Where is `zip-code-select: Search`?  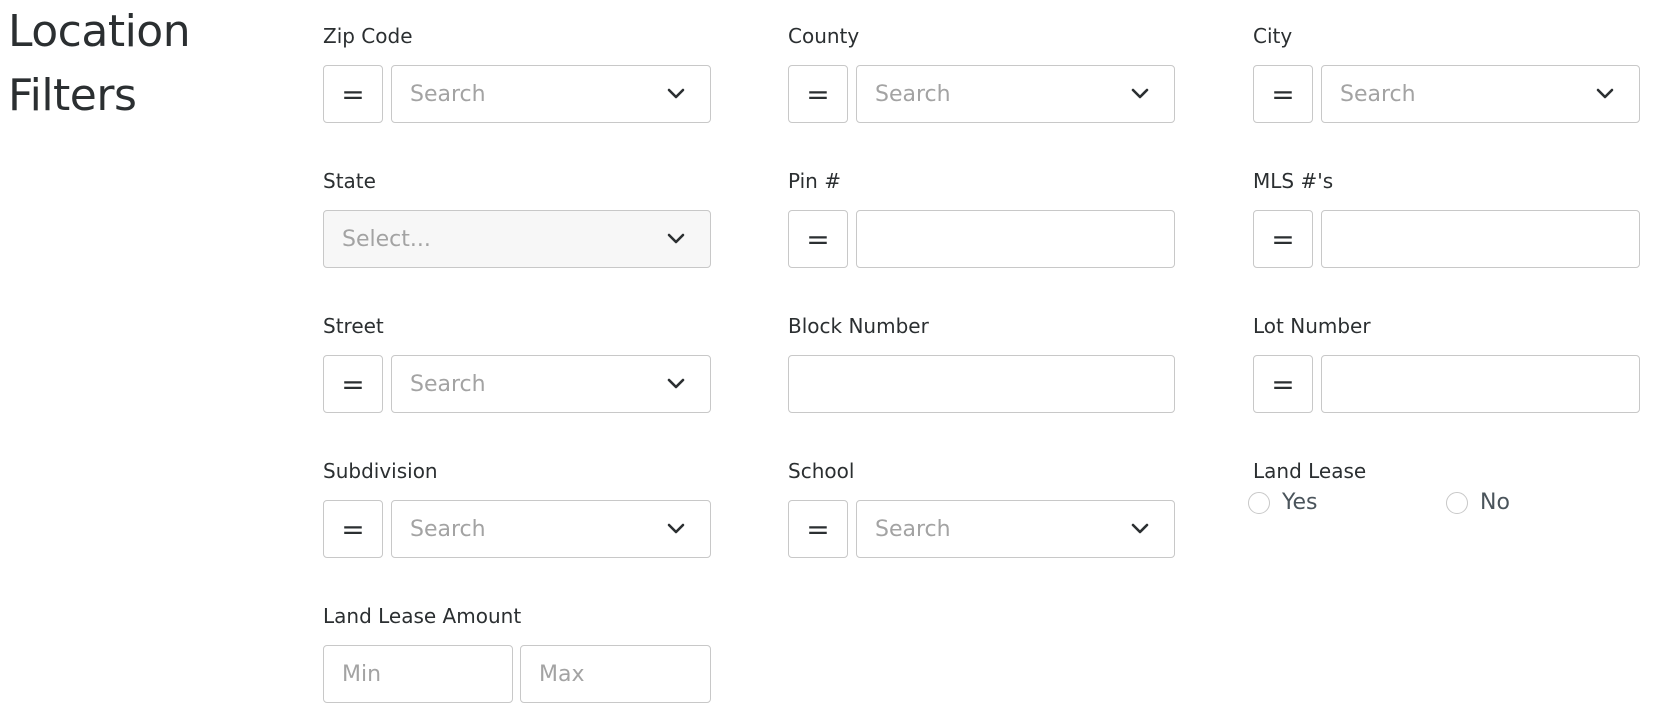 zip-code-select: Search is located at coordinates (551, 94).